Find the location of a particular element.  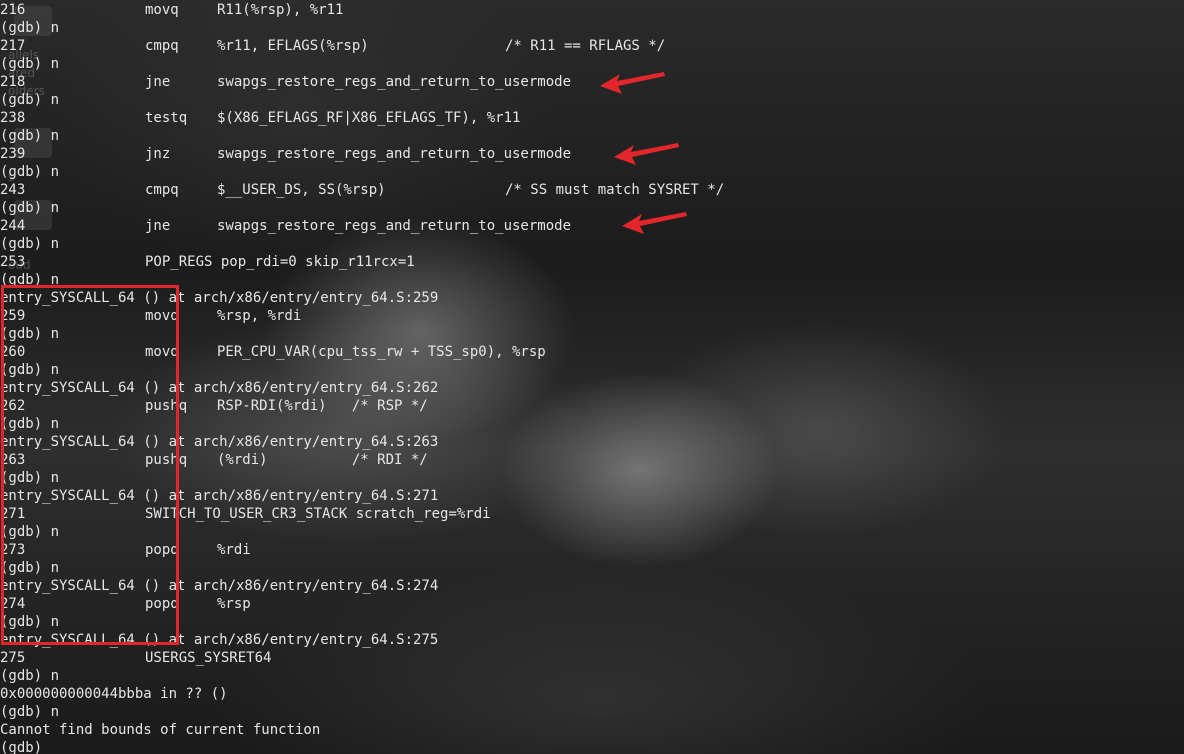

source-line-number: 217 is located at coordinates (13, 46).